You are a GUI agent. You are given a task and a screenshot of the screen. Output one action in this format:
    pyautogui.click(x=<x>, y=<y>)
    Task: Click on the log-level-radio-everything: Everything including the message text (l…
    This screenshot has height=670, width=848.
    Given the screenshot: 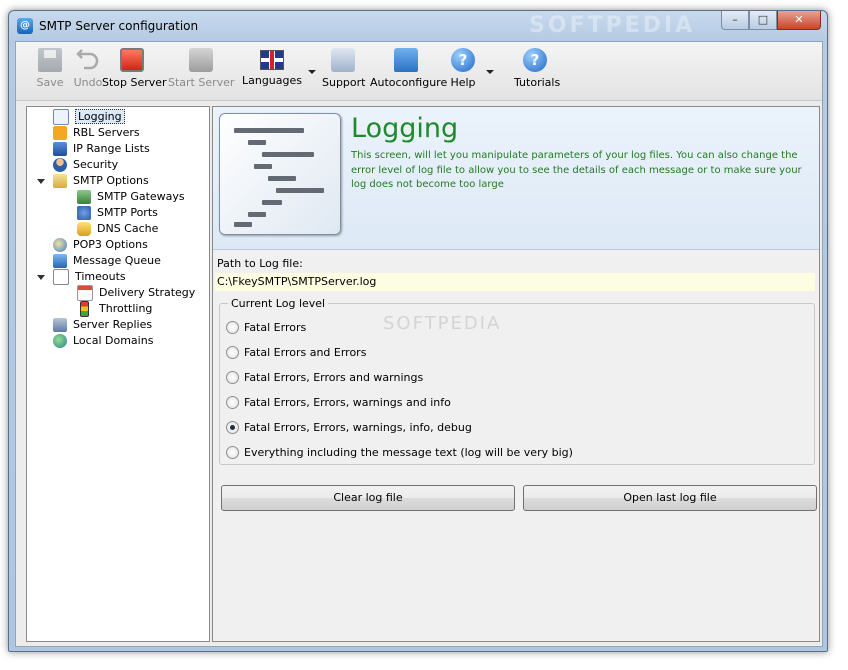 What is the action you would take?
    pyautogui.click(x=399, y=453)
    